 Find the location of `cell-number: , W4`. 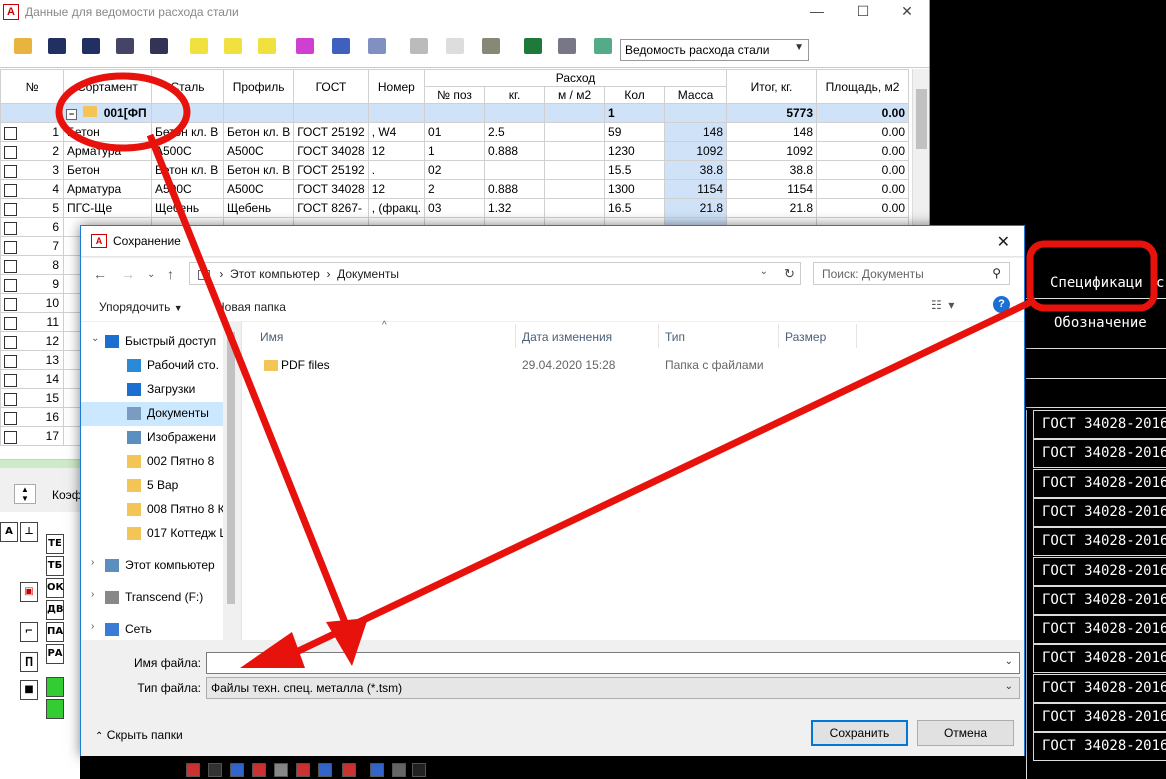

cell-number: , W4 is located at coordinates (396, 132).